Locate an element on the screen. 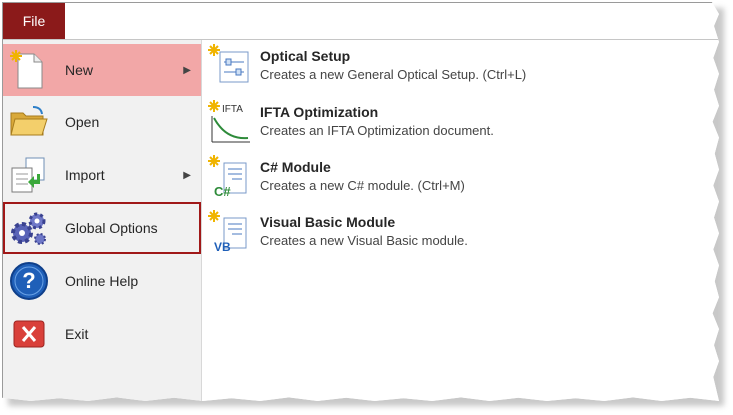 The image size is (733, 415). menu-item-exit: Exit is located at coordinates (102, 334).